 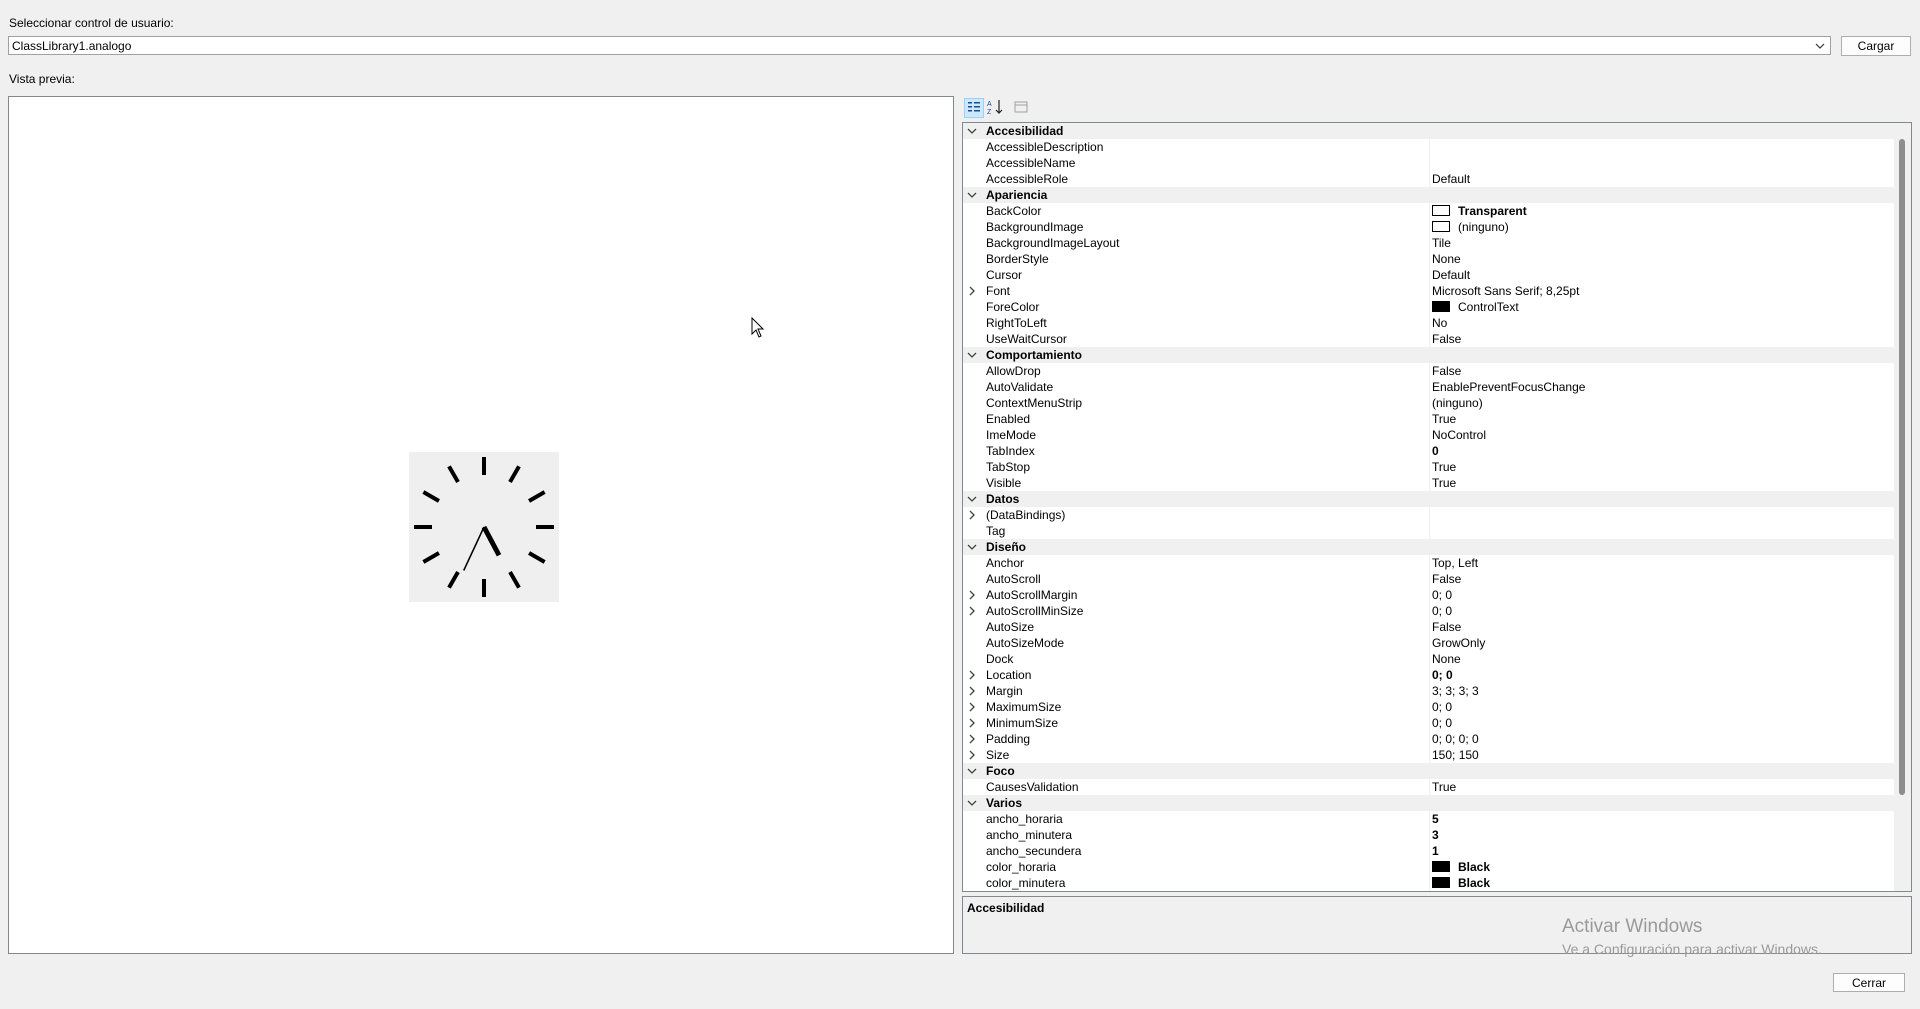 I want to click on property-value: NoControl, so click(x=1459, y=435).